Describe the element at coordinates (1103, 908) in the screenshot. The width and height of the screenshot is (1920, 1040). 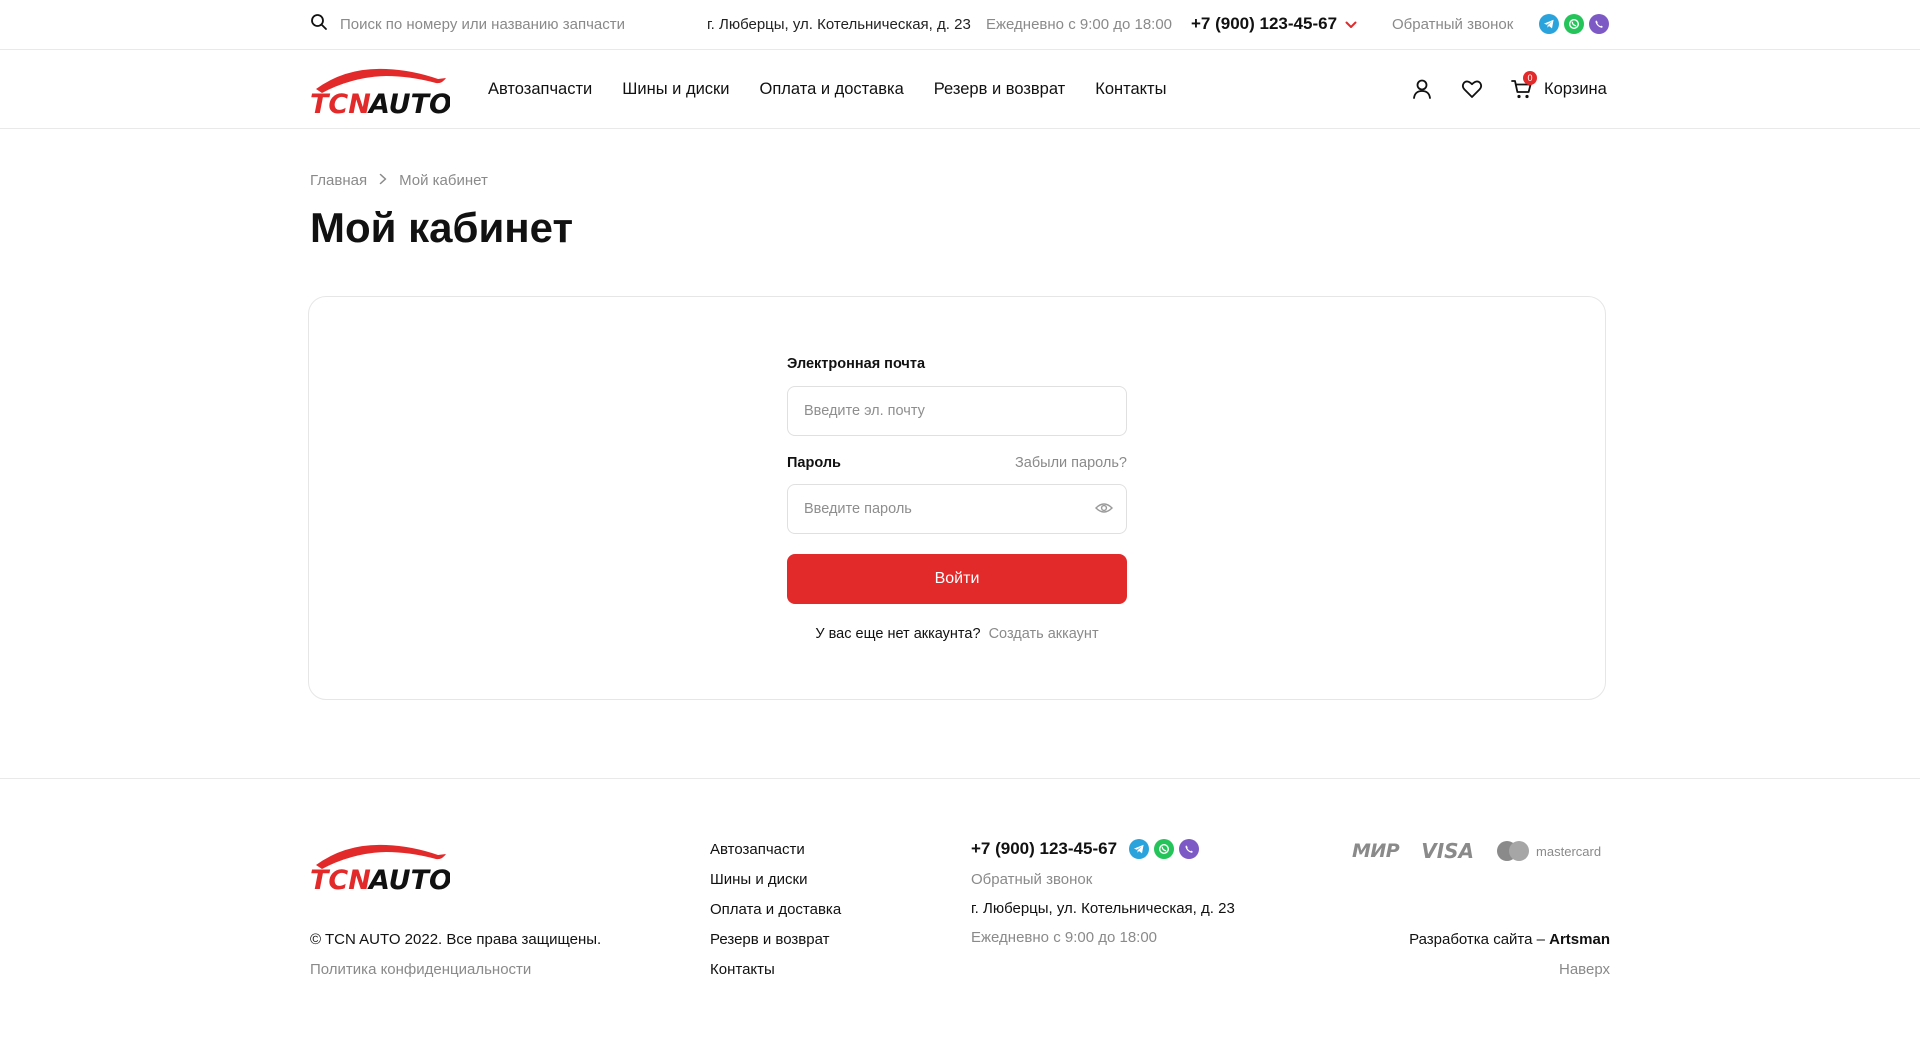
I see `footer-address: г. Люберцы, ул. Котельническая, д. 23` at that location.